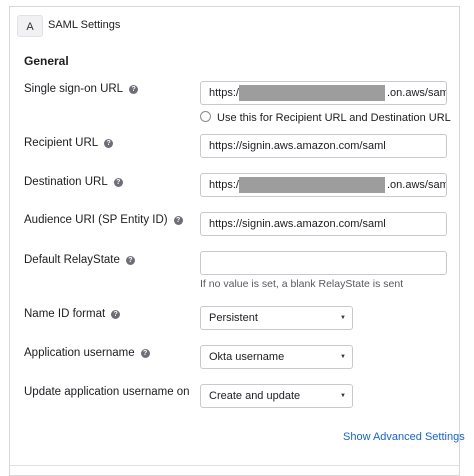 The height and width of the screenshot is (476, 474). I want to click on destination-url-input: https:// .on.aws/saml, so click(323, 185).